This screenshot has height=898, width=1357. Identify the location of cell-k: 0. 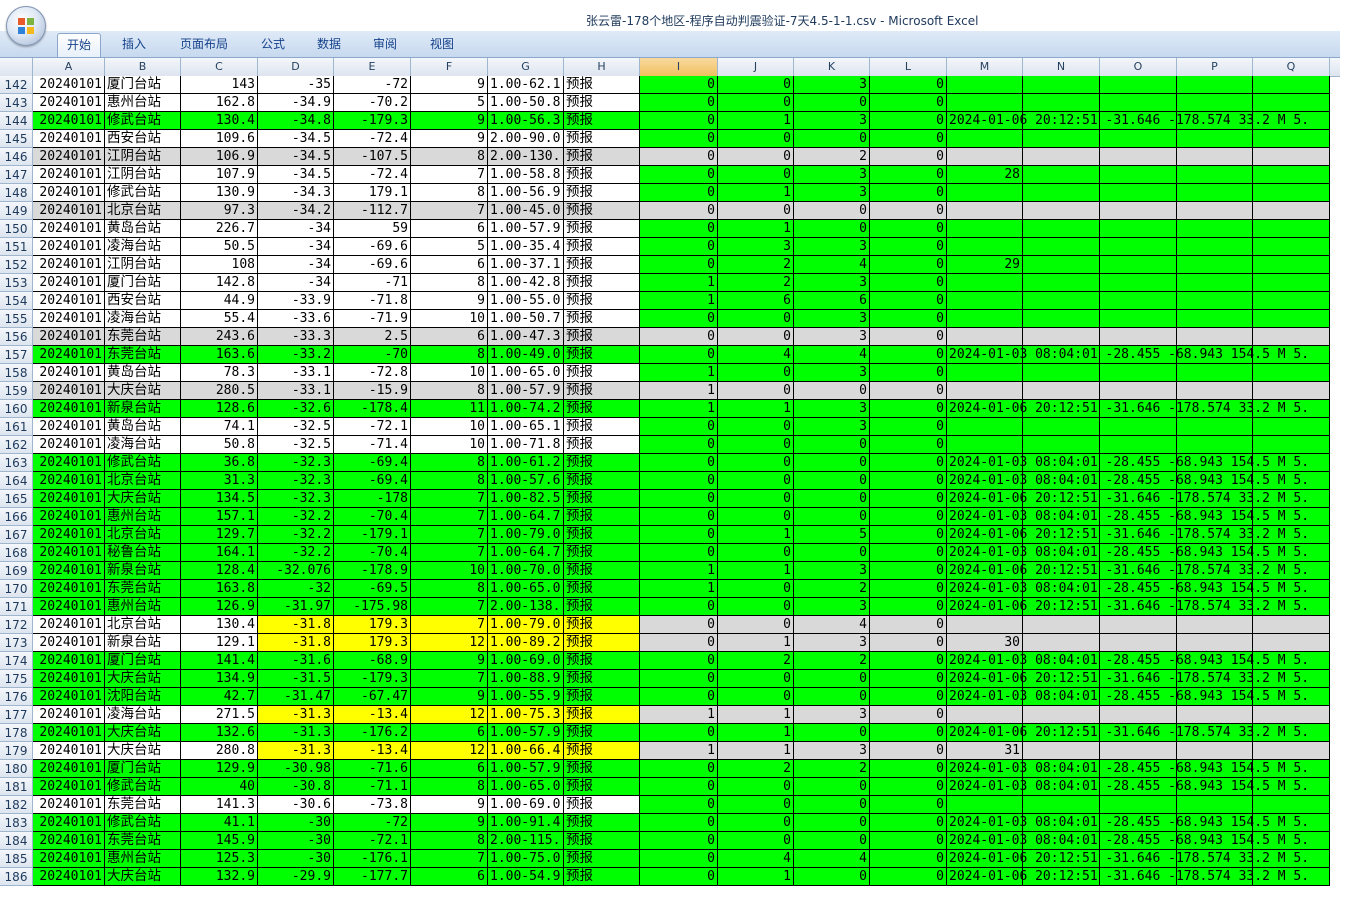
(832, 391).